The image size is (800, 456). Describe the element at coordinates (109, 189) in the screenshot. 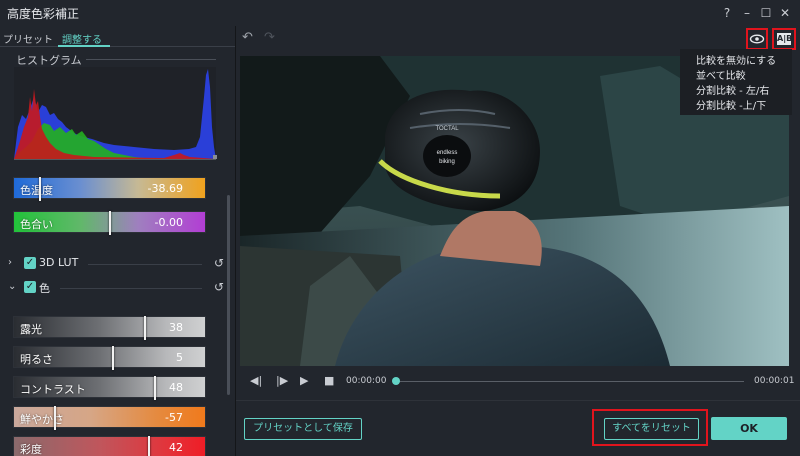

I see `temperature-slider: 色温度 -38.69` at that location.